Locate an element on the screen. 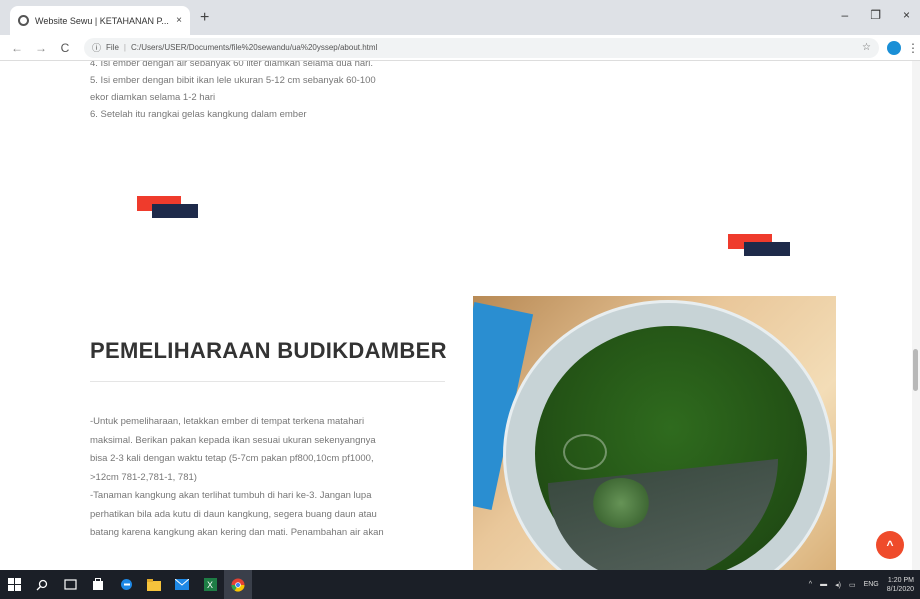 This screenshot has height=599, width=920. browser-menu-icon: ⋮ is located at coordinates (913, 48).